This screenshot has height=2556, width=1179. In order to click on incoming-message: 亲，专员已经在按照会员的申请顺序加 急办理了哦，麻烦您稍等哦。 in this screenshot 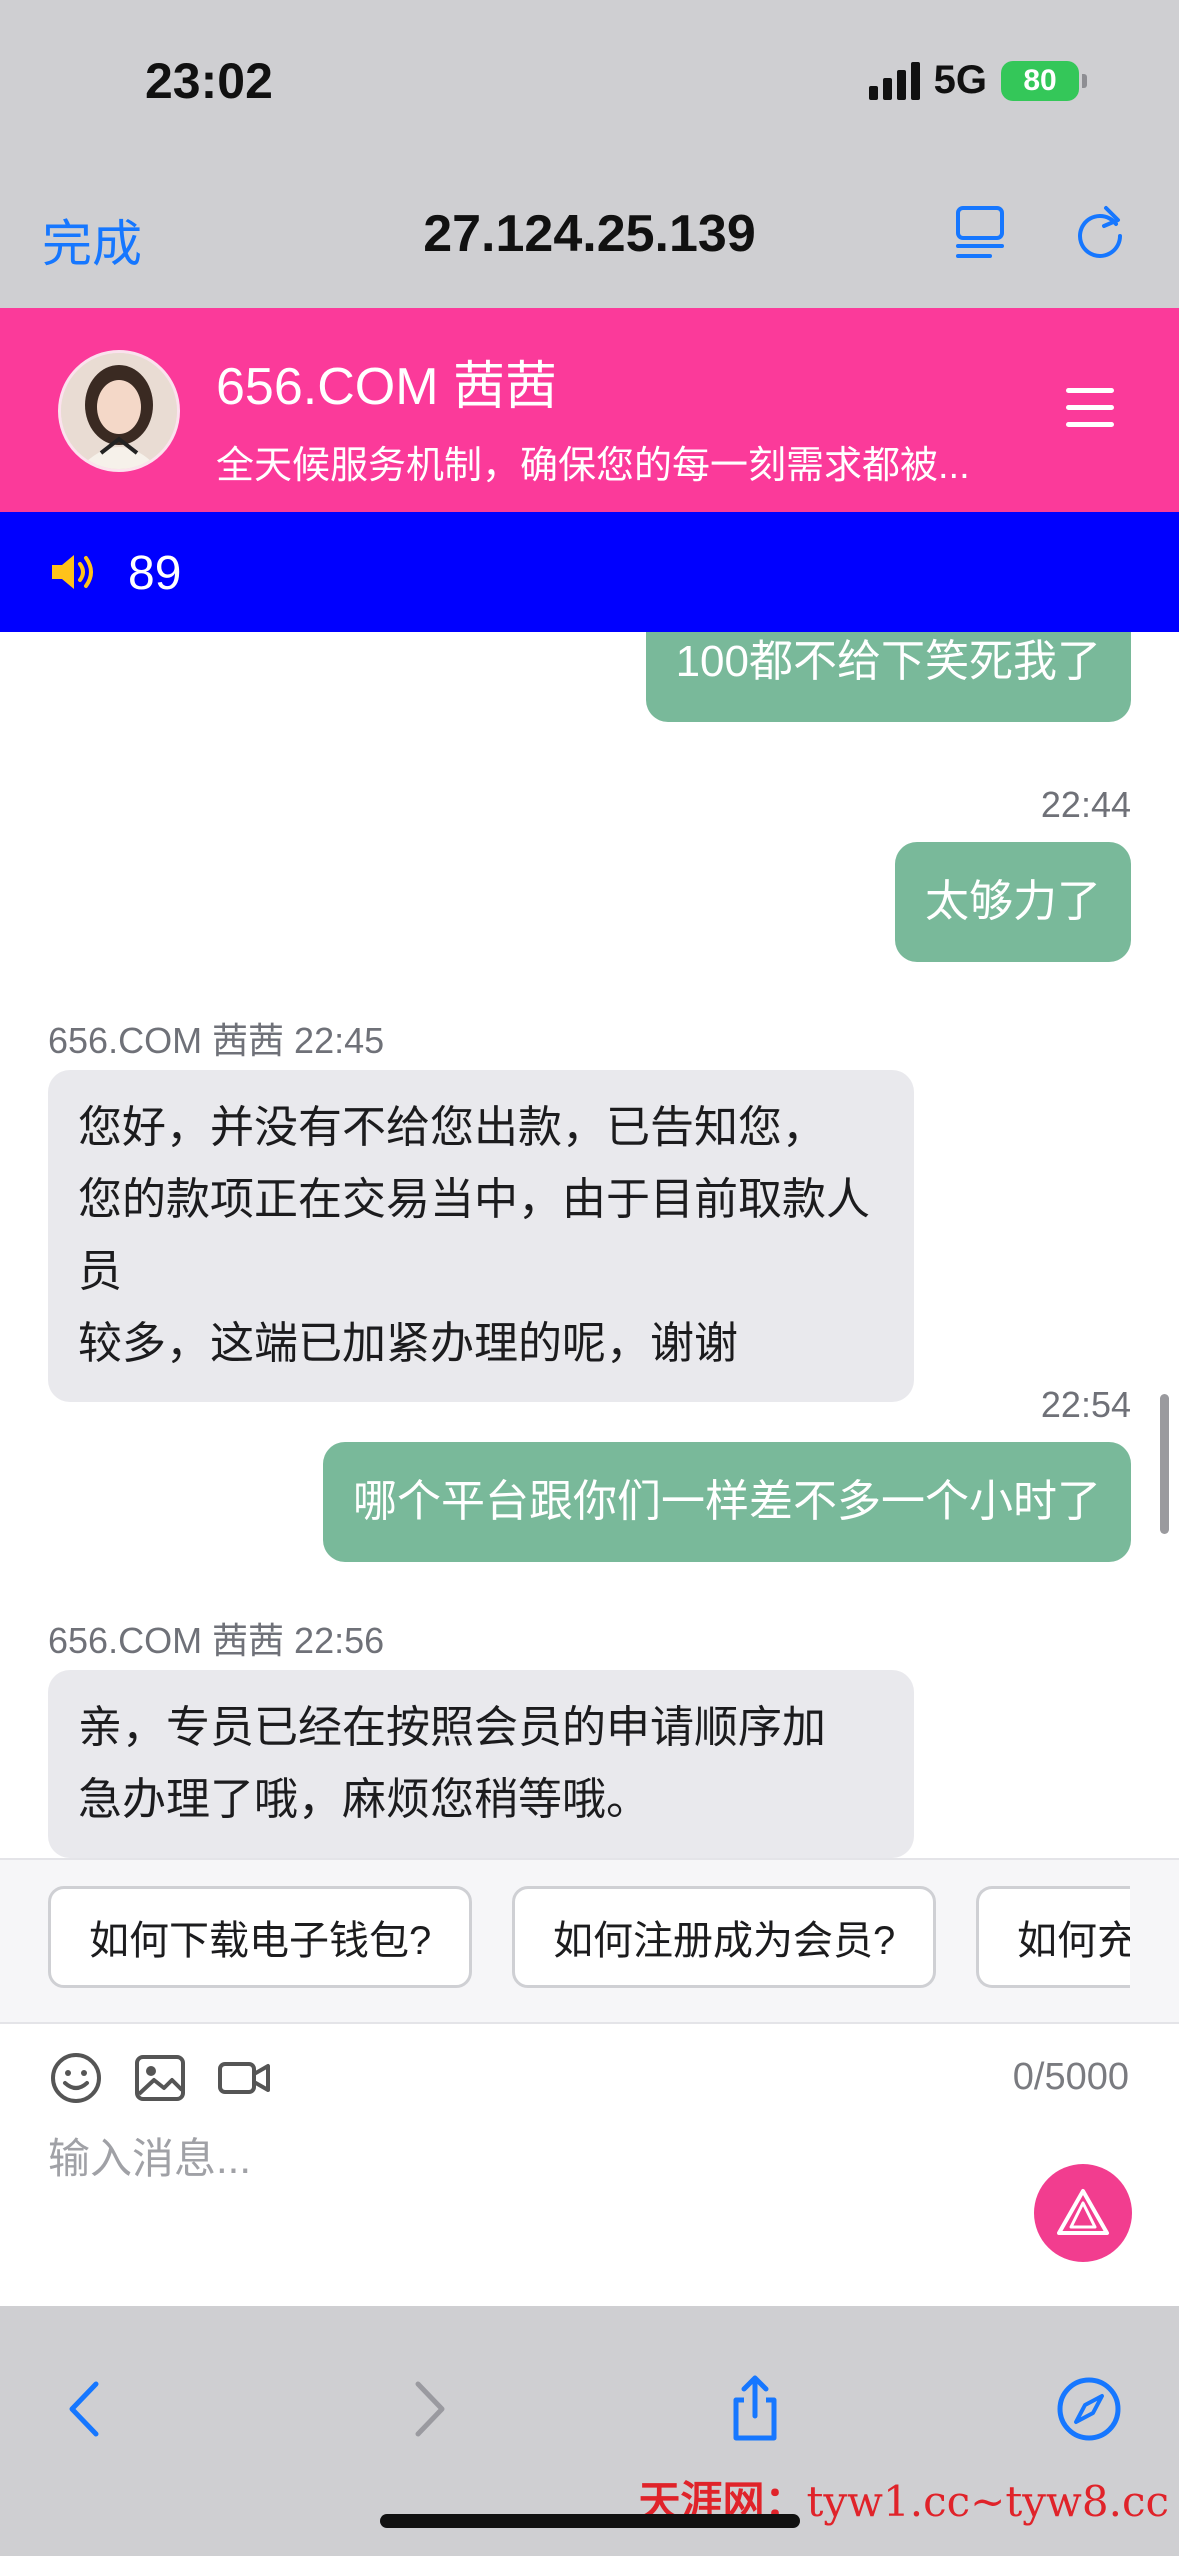, I will do `click(481, 1764)`.